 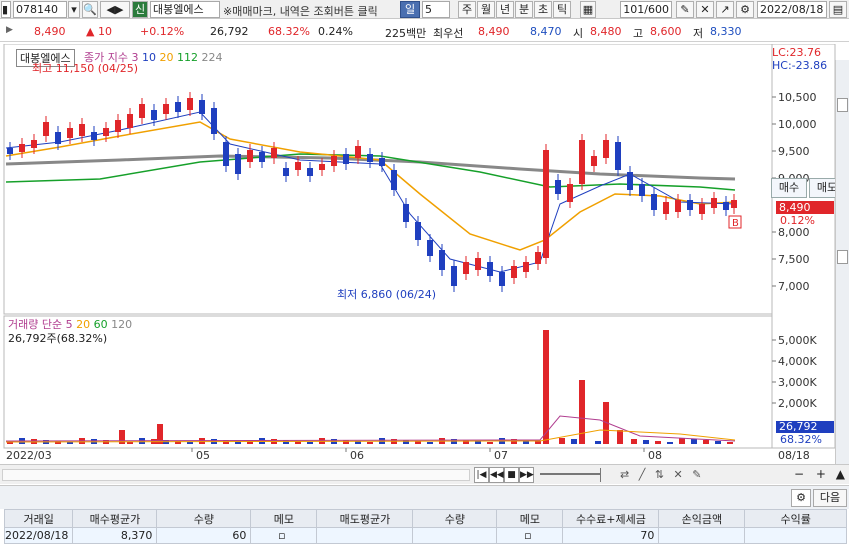 I want to click on prev-next-icon: ◀▶, so click(x=115, y=9).